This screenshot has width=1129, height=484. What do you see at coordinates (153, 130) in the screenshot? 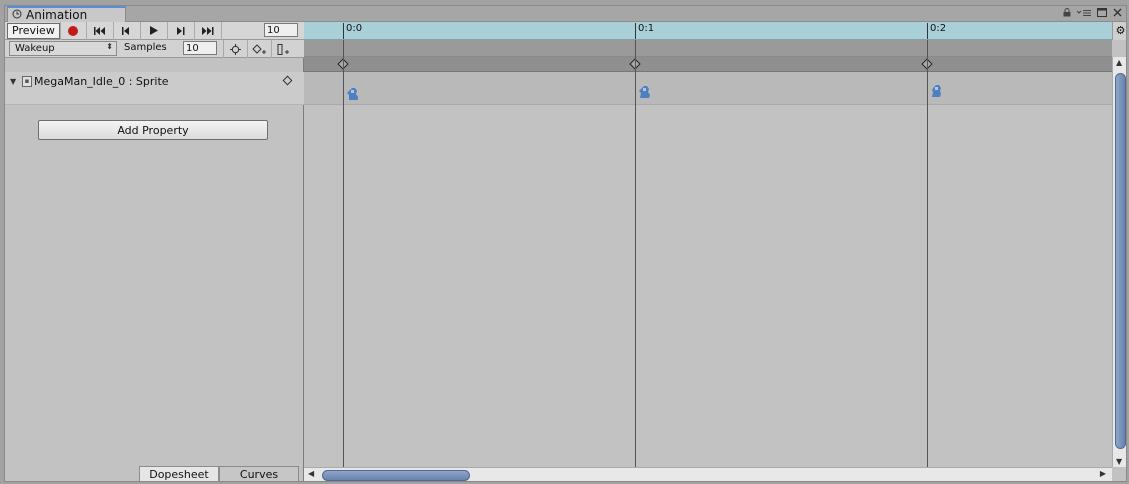
I see `add-property-button: Add Property` at bounding box center [153, 130].